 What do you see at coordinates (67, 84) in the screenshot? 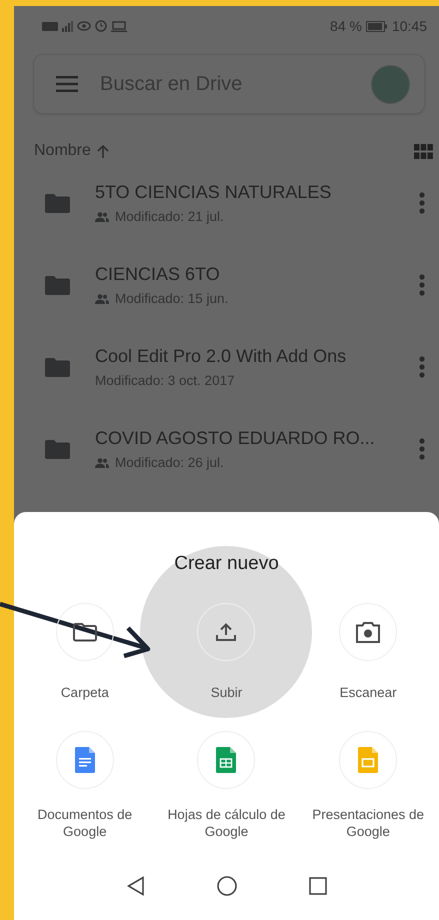
I see `menu-icon` at bounding box center [67, 84].